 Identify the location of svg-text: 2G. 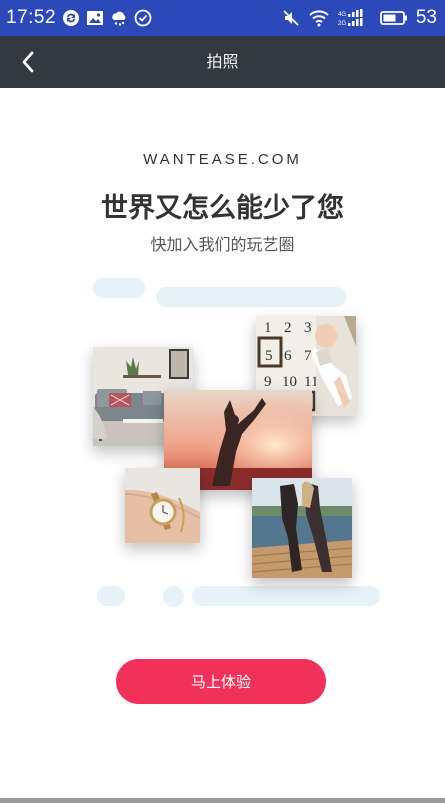
(342, 24).